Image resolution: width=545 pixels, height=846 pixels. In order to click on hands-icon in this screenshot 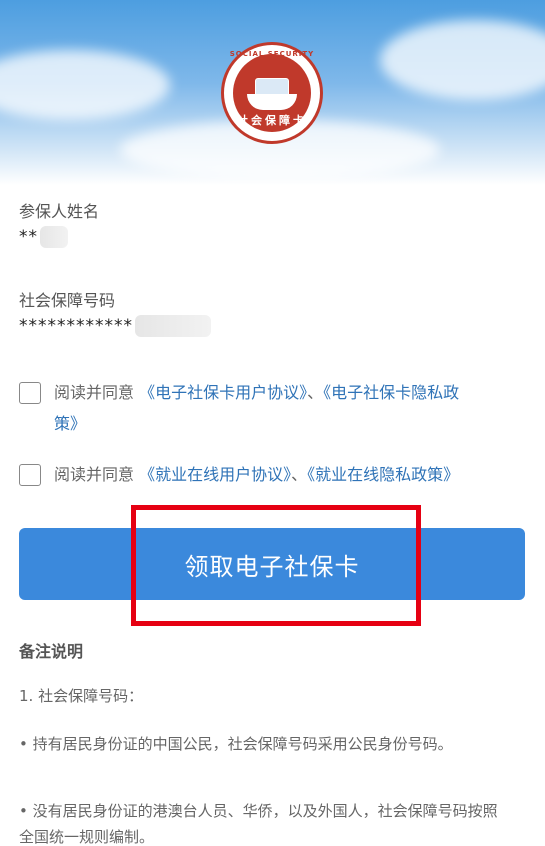, I will do `click(272, 102)`.